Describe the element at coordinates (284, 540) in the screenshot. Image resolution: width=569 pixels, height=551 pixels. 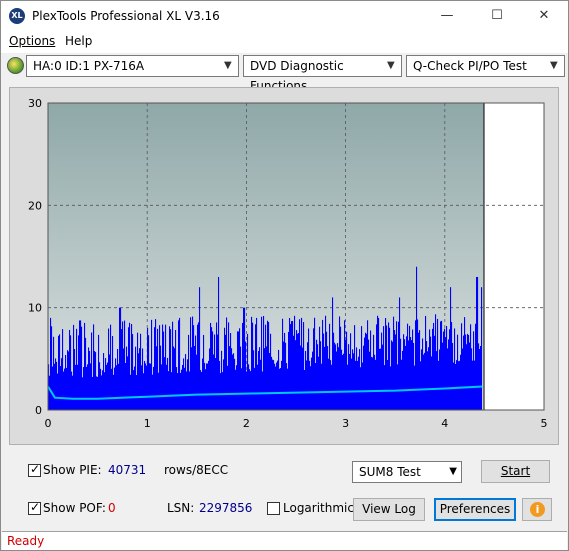
I see `status-bar: Ready` at that location.